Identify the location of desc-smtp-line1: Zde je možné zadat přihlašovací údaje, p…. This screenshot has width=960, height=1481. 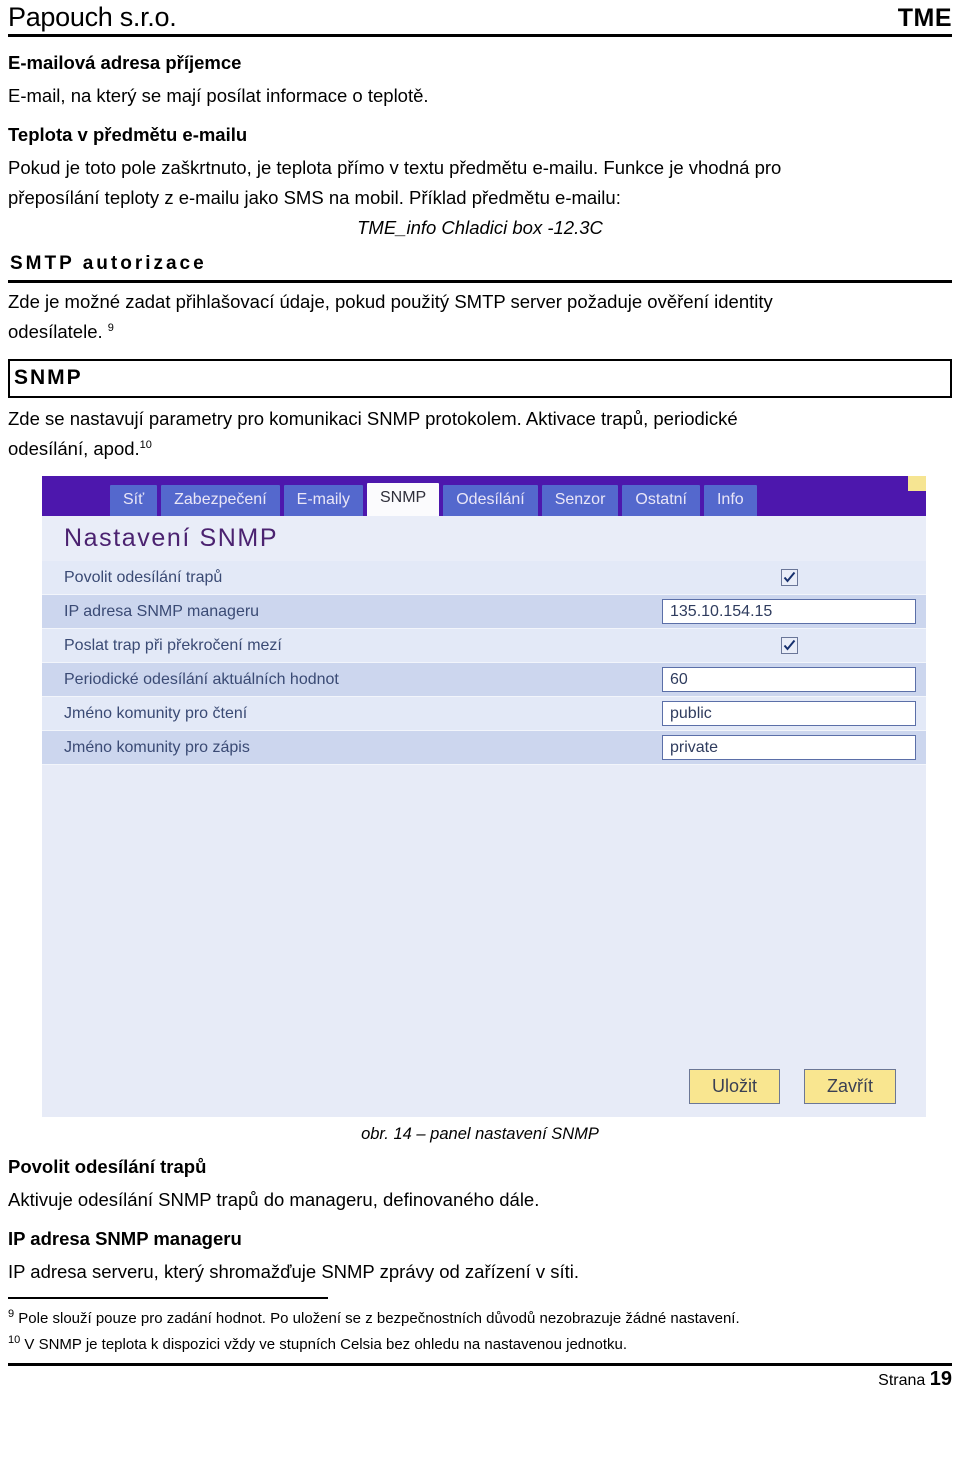
(390, 301).